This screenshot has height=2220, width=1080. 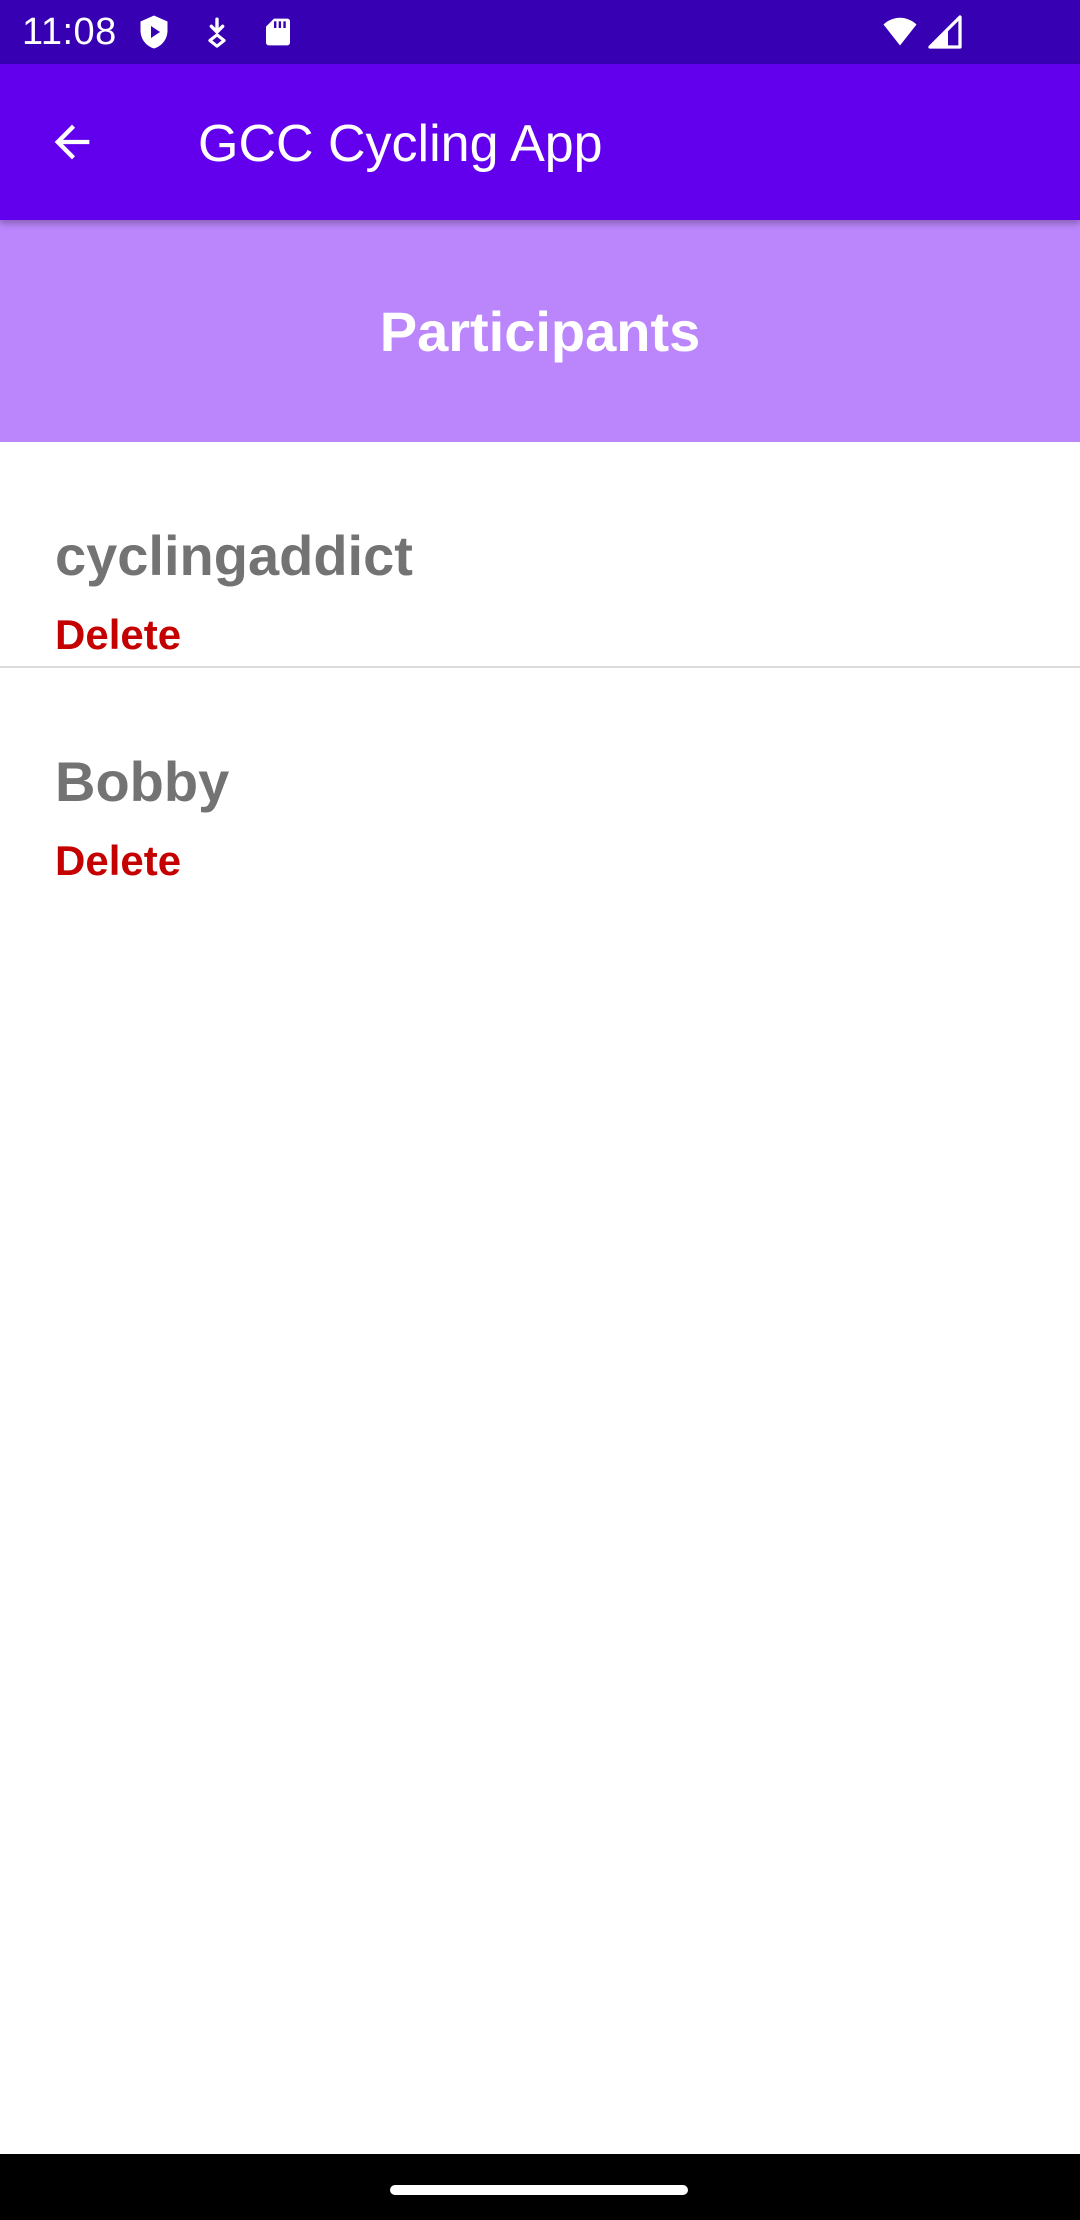 I want to click on arrow-back-icon, so click(x=72, y=142).